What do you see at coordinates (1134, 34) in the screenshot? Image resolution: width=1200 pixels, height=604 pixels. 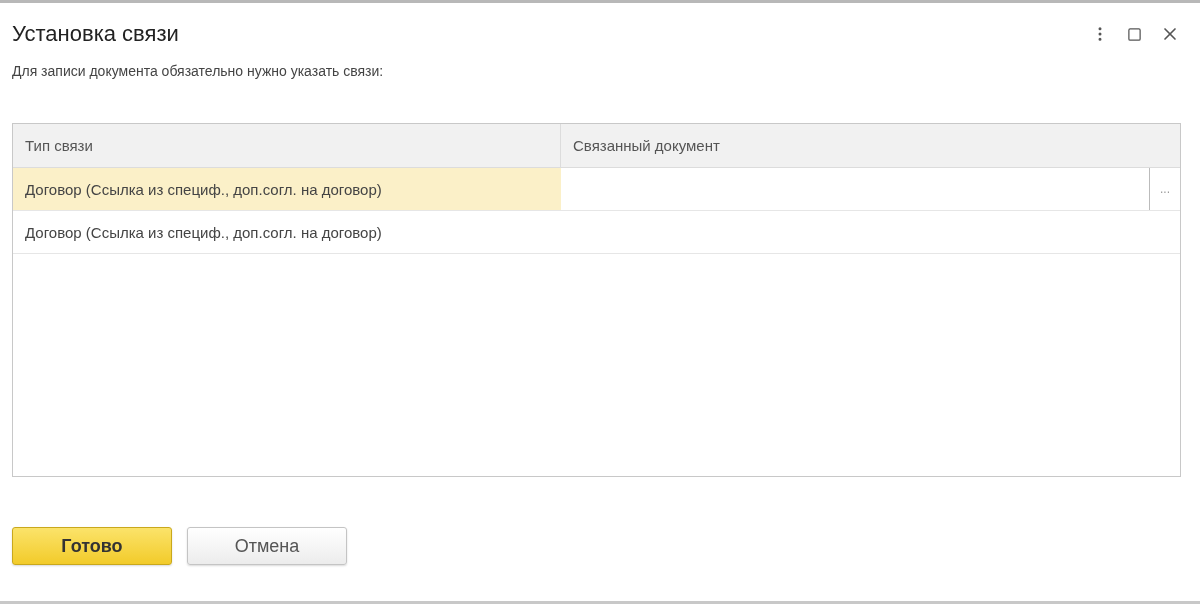 I see `maximize-icon` at bounding box center [1134, 34].